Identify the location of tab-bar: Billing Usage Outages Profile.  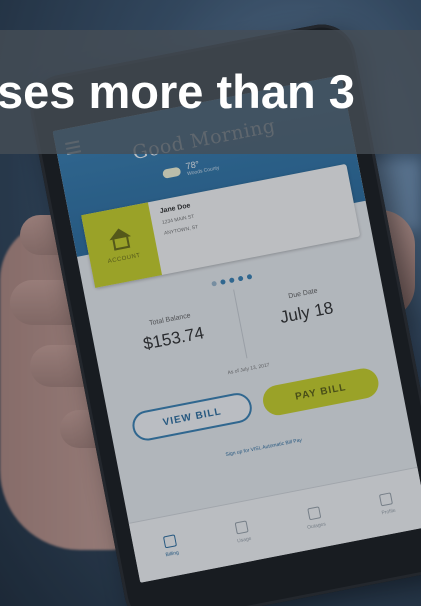
(274, 524).